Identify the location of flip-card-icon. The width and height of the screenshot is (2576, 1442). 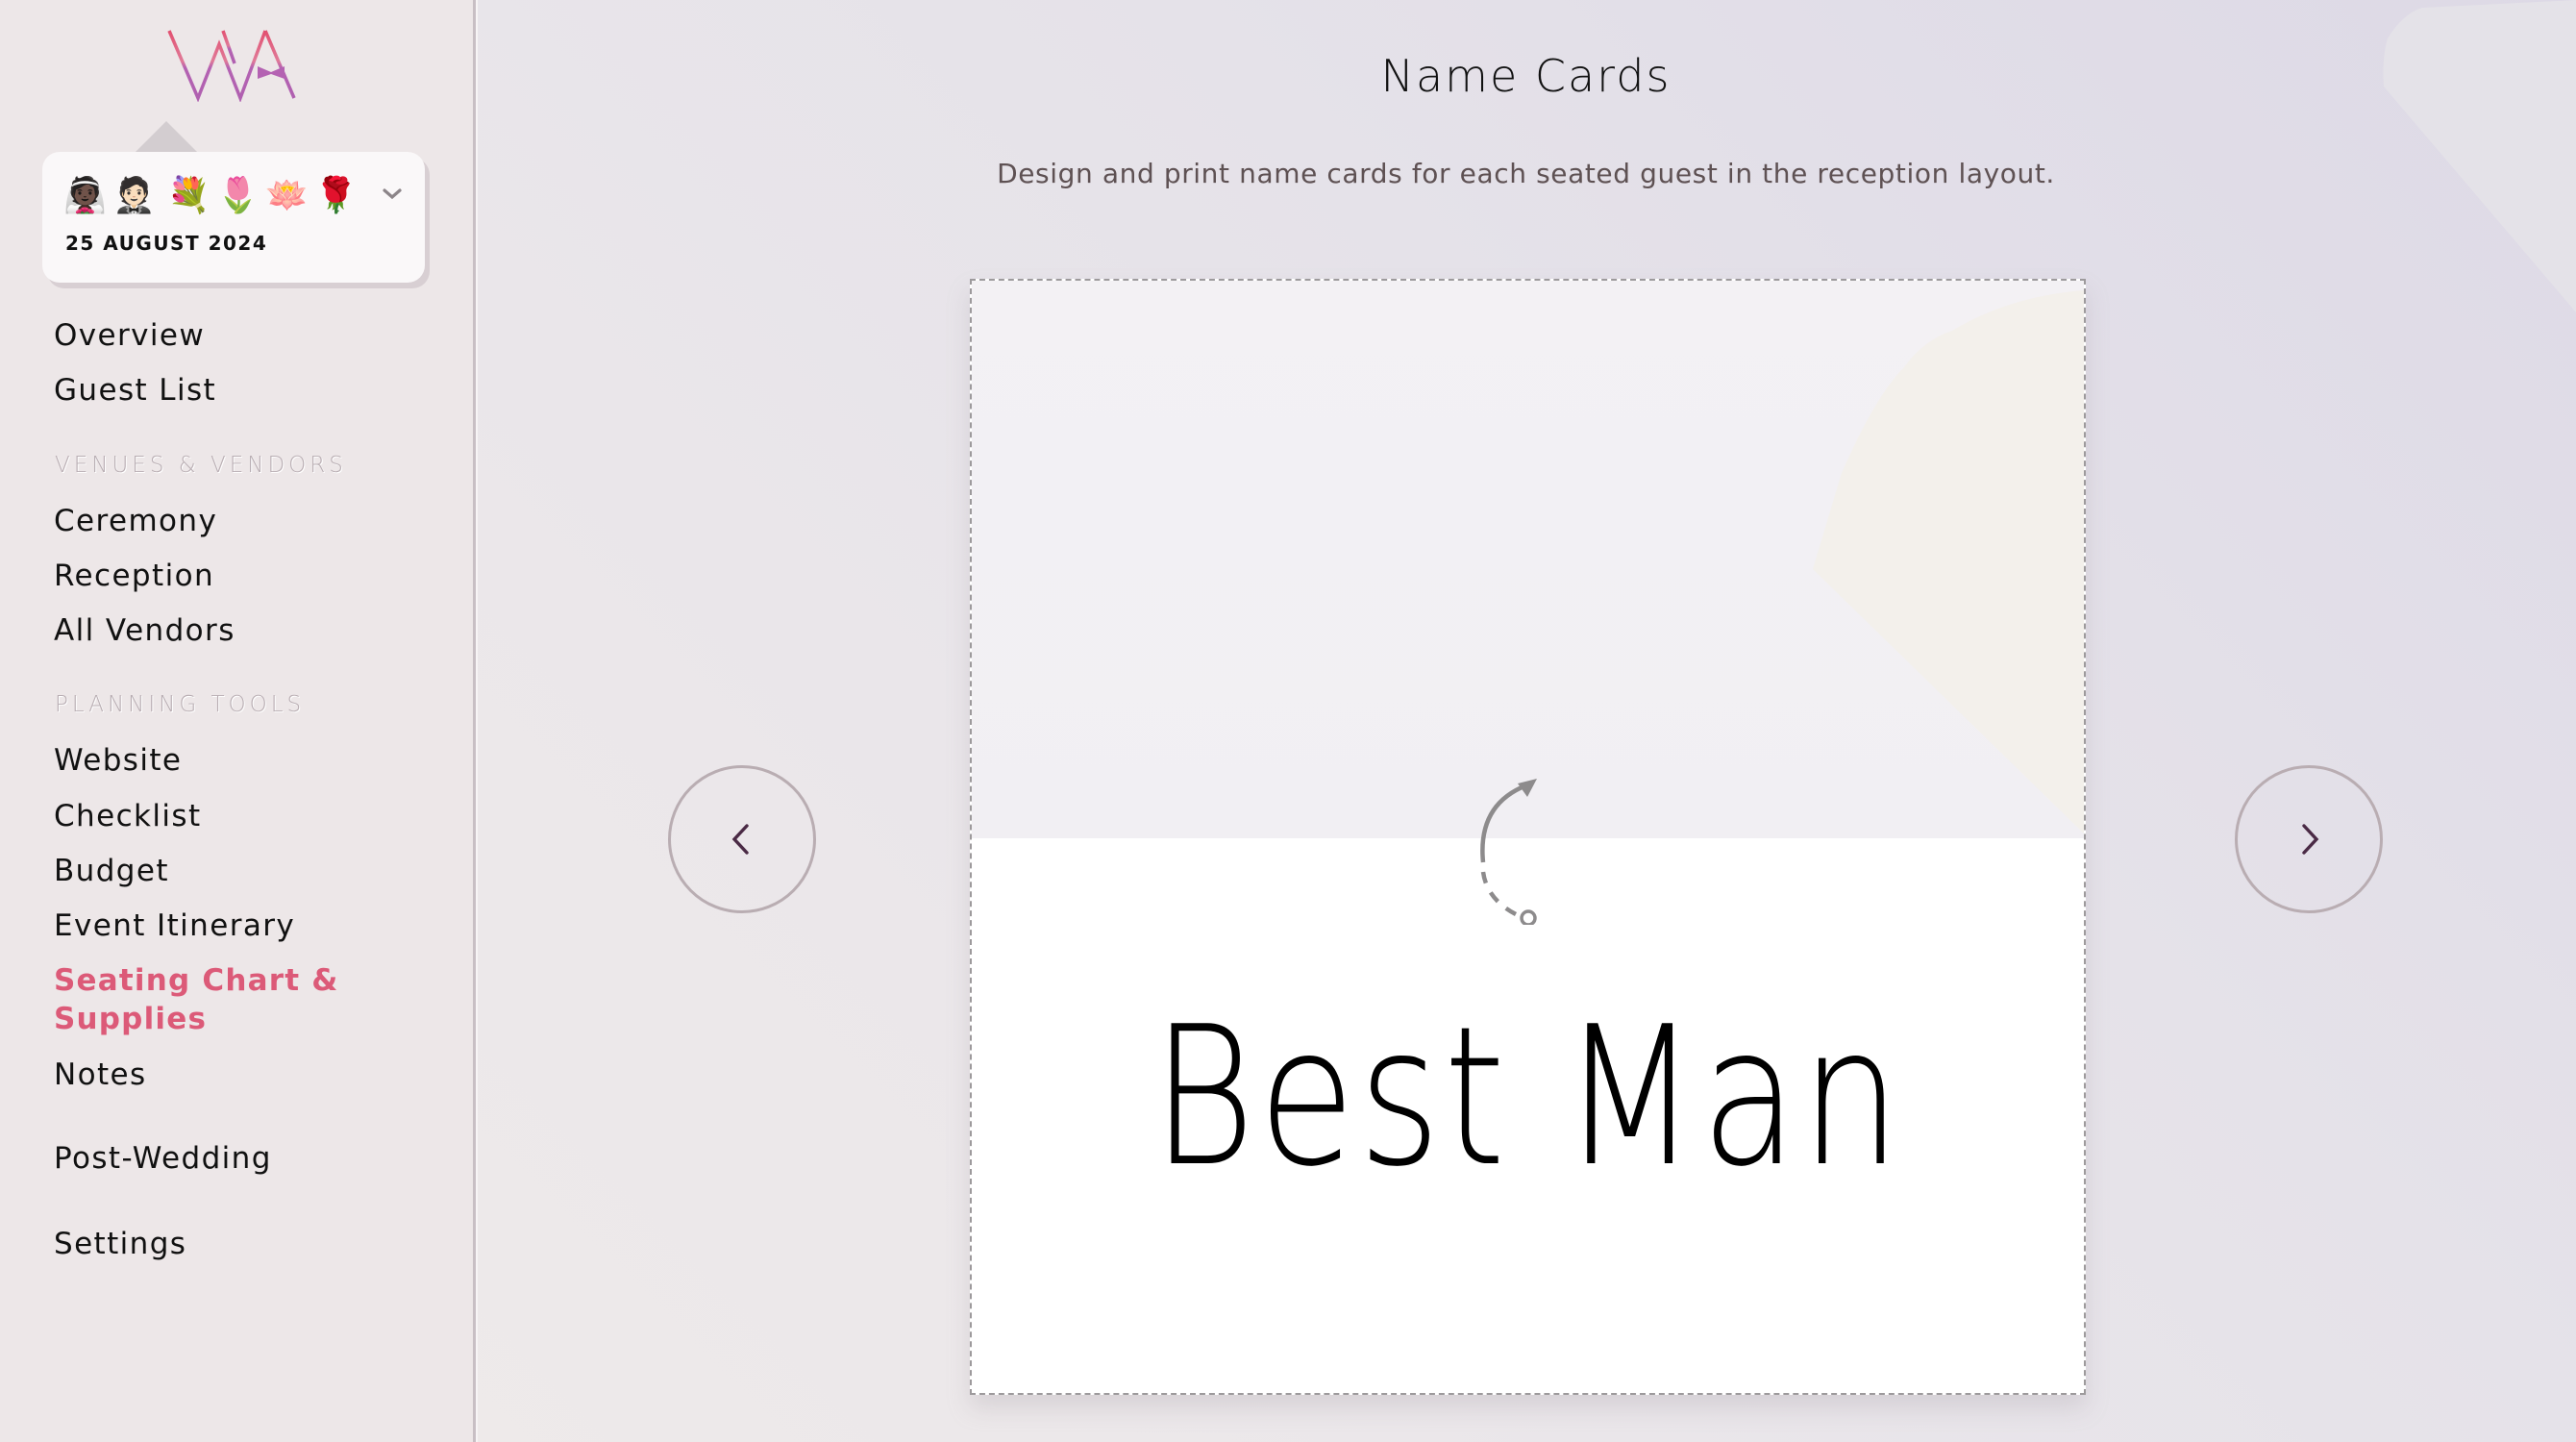
(1510, 850).